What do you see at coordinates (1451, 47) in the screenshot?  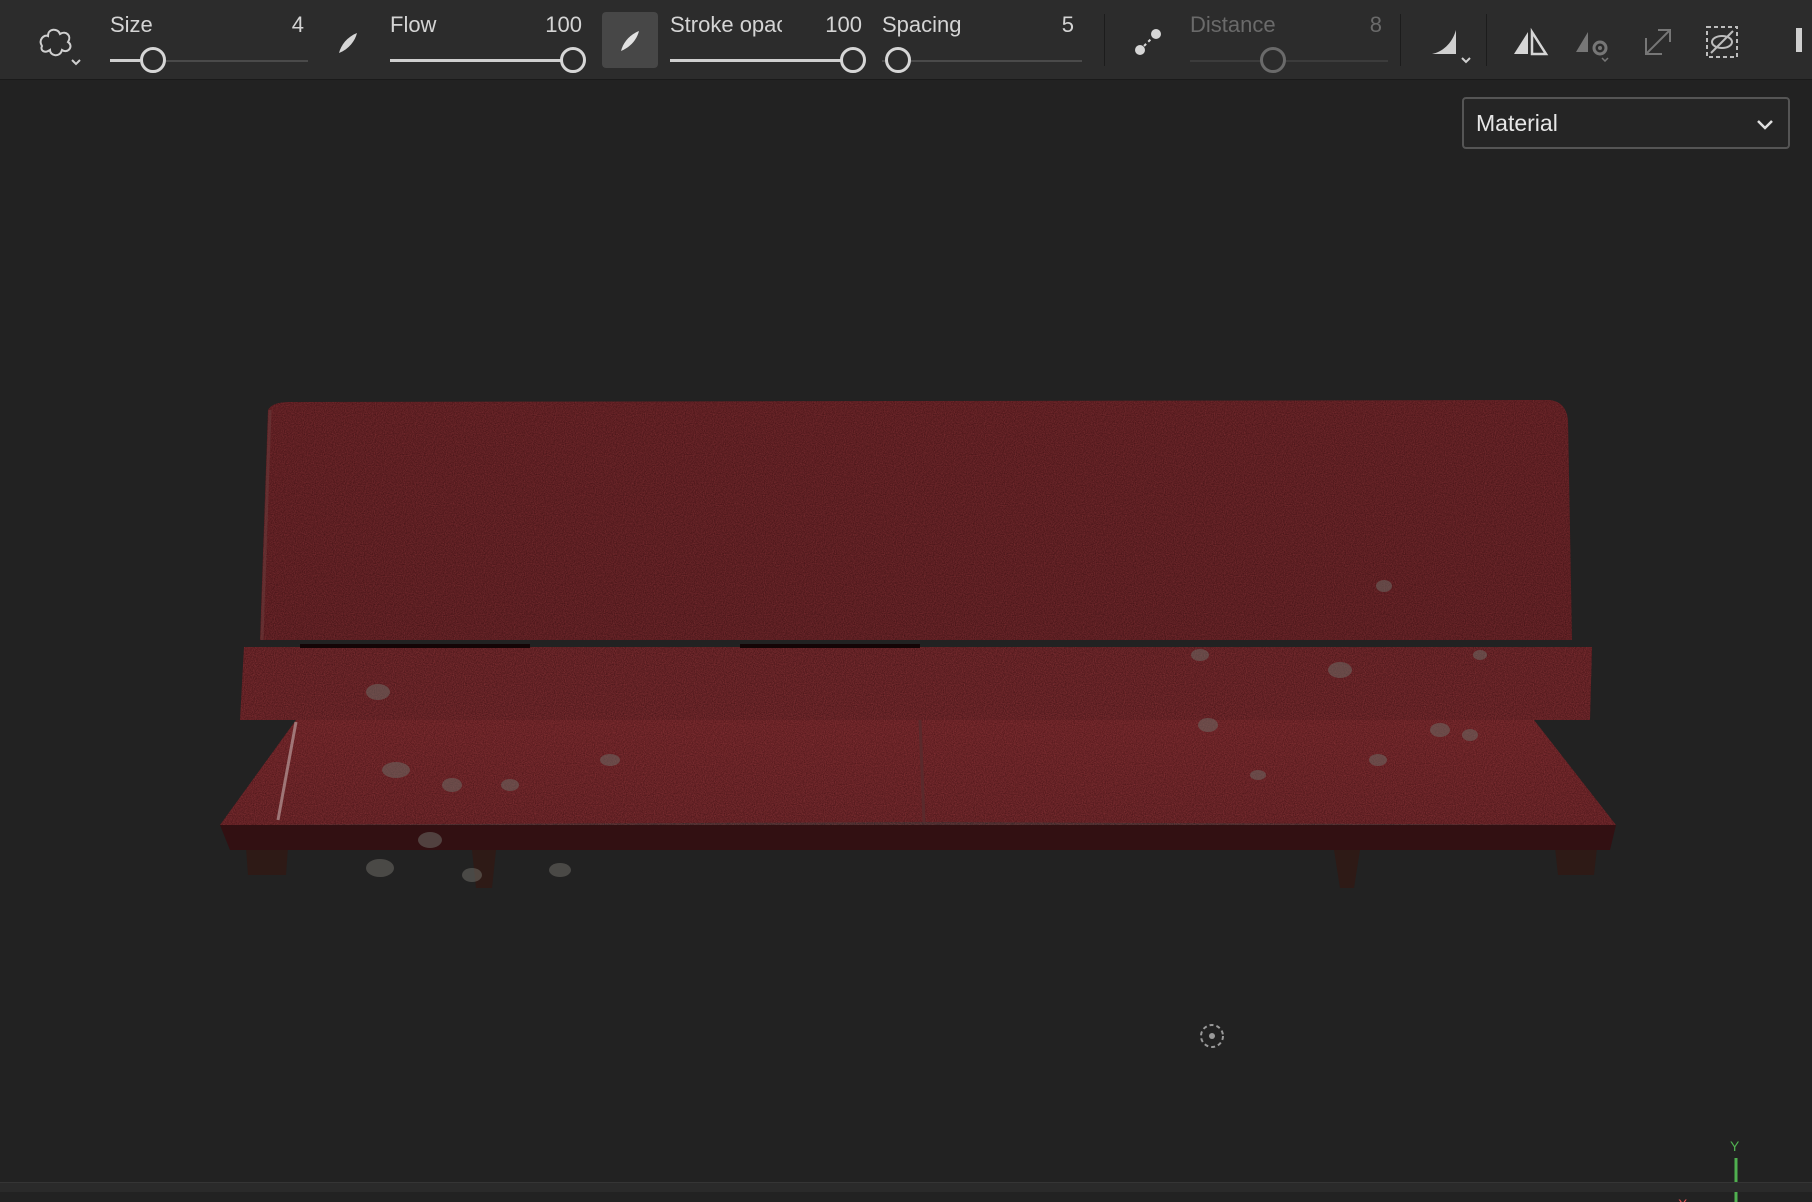 I see `pressure-curve-icon` at bounding box center [1451, 47].